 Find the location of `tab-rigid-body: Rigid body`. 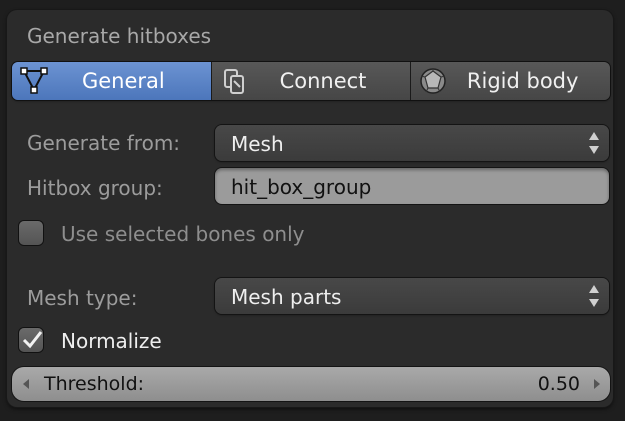

tab-rigid-body: Rigid body is located at coordinates (510, 81).